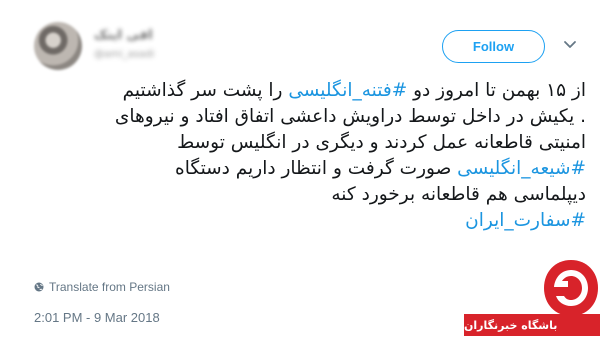  I want to click on globe-icon, so click(39, 287).